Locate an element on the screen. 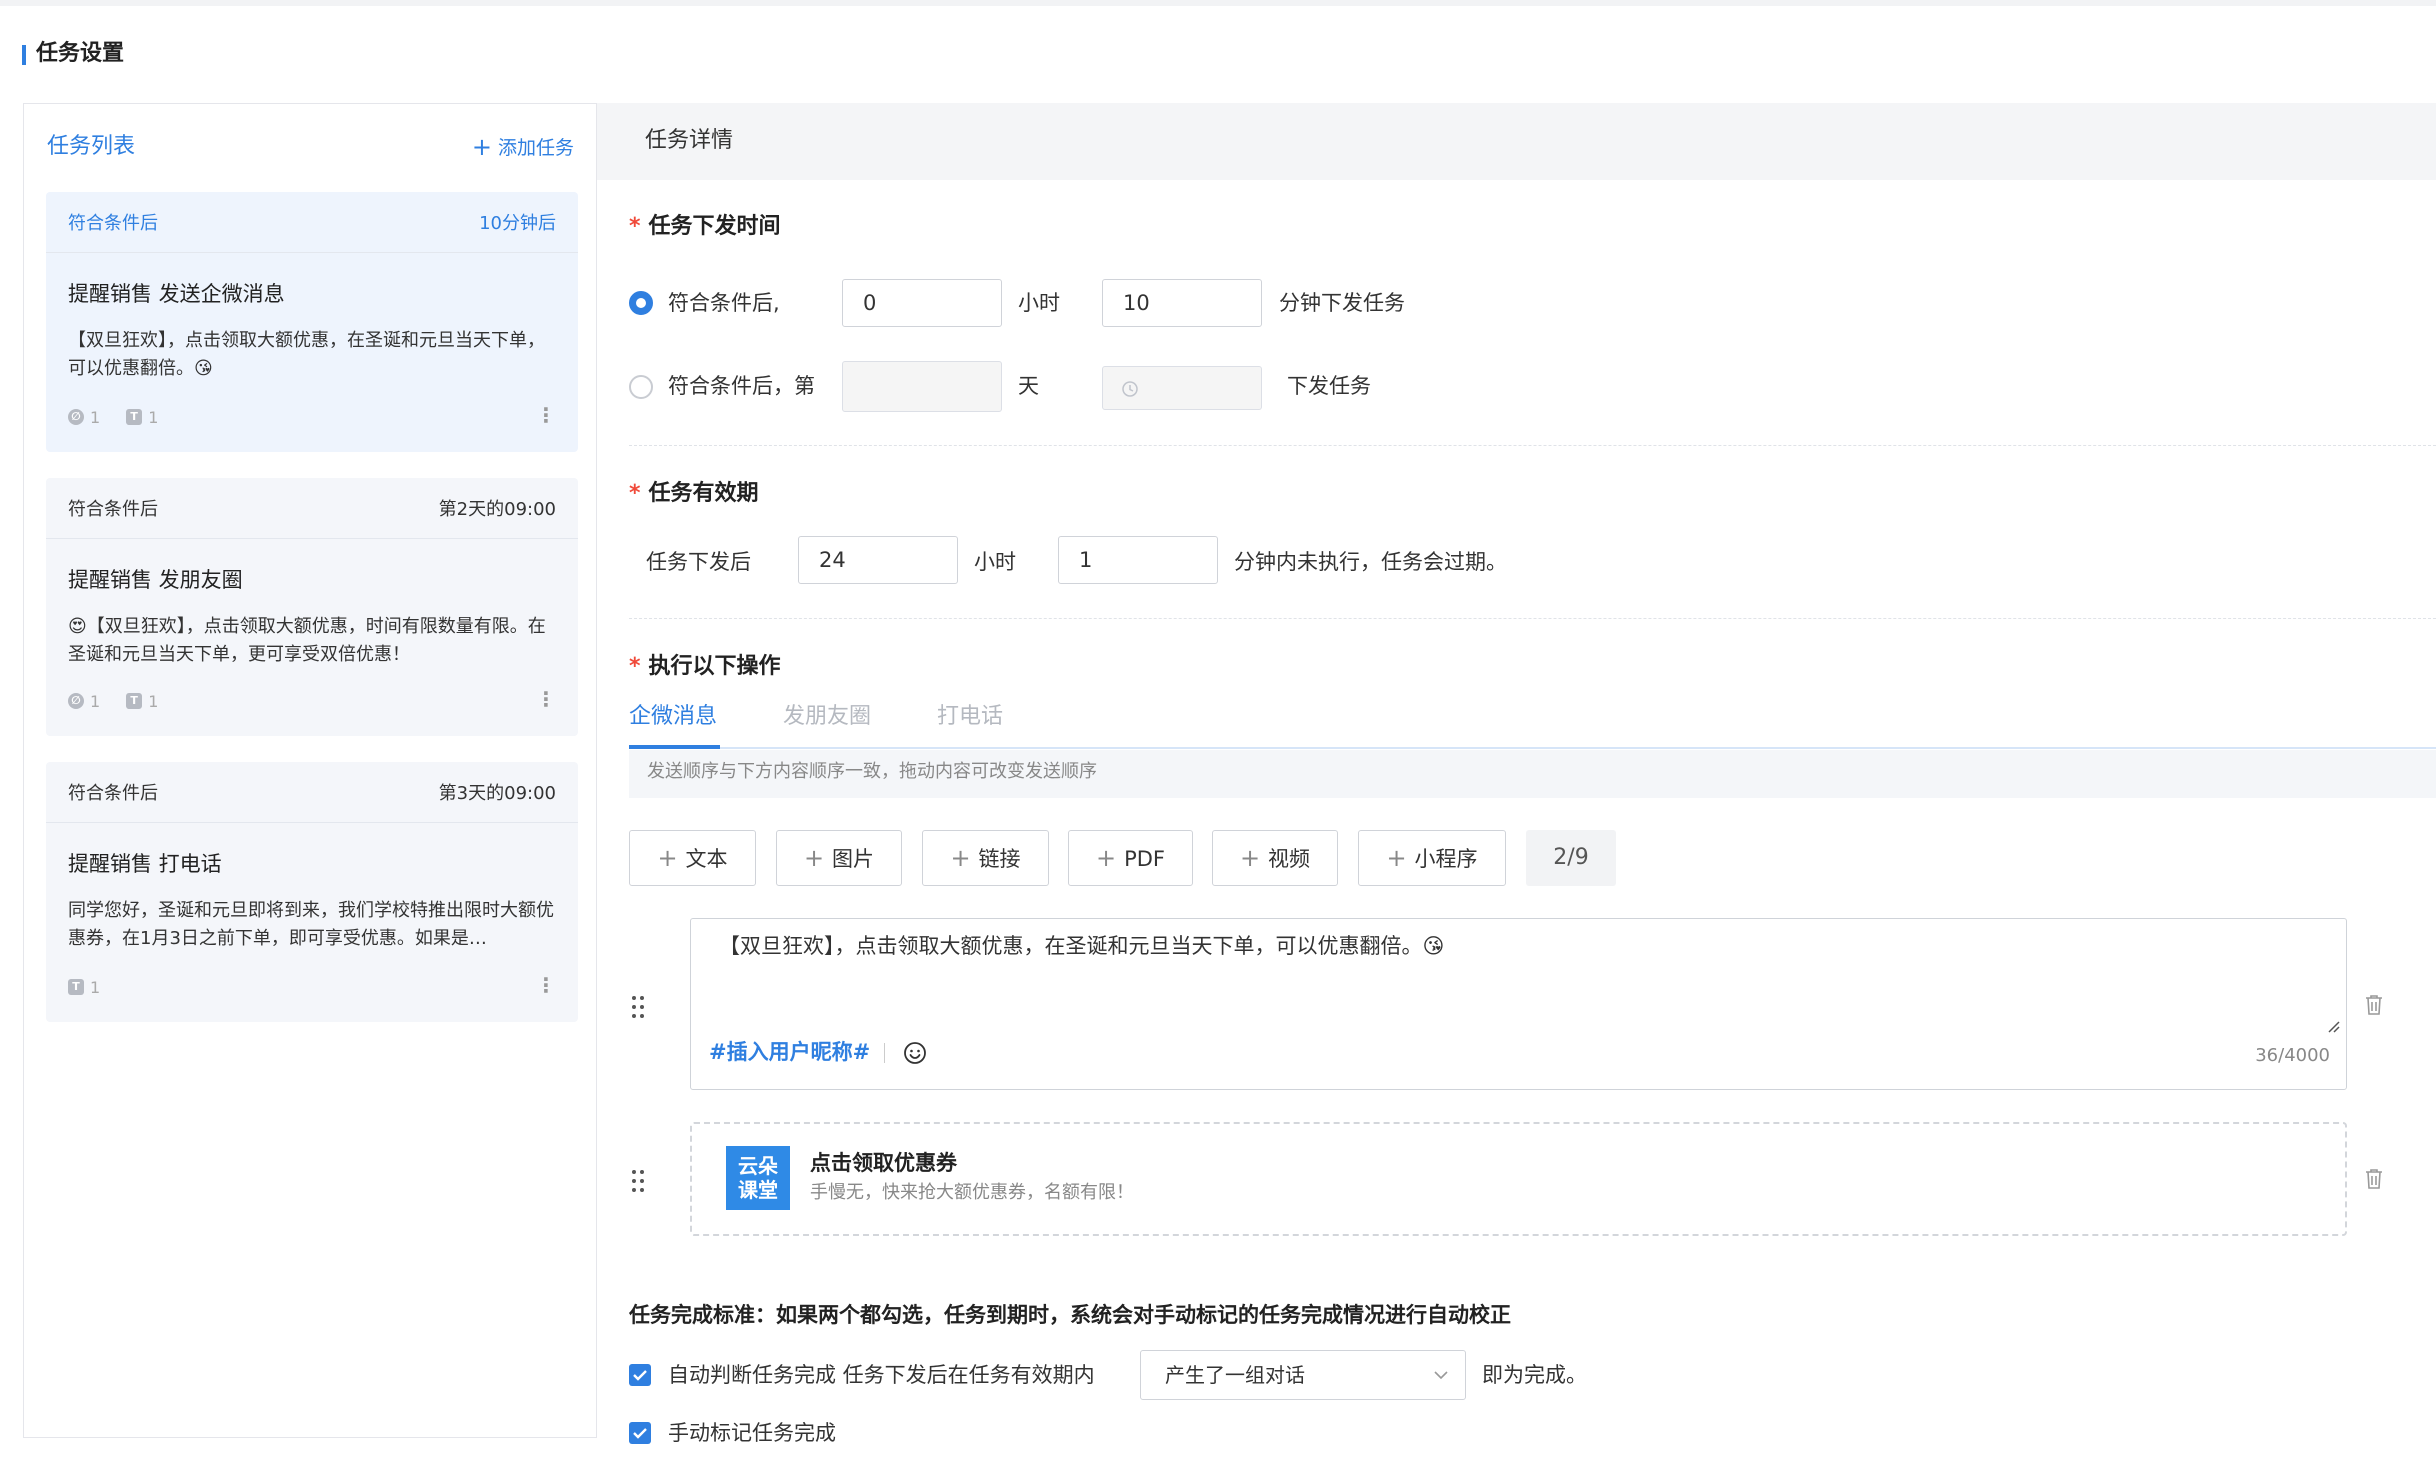  char-count: 36/4000 is located at coordinates (2292, 1055).